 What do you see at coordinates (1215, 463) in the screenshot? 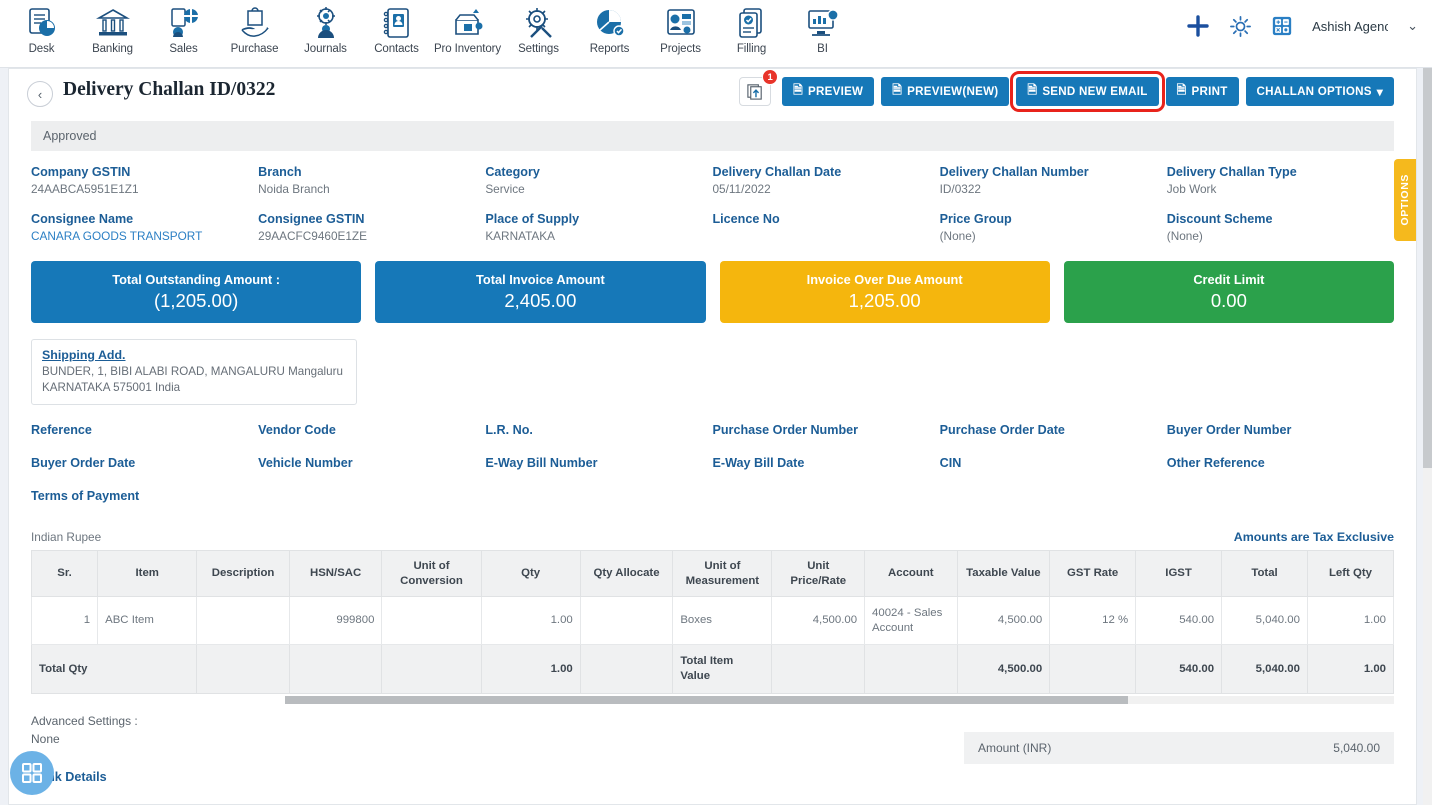
I see `field-label: Other Reference` at bounding box center [1215, 463].